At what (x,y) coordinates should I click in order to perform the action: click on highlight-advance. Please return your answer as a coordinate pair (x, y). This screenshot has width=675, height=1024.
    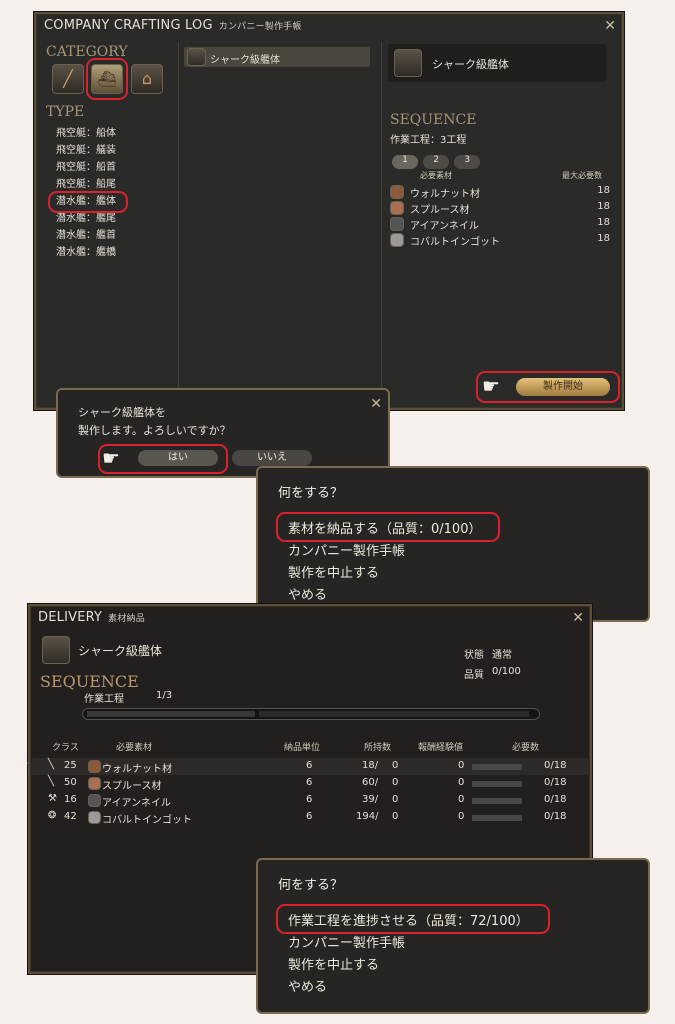
    Looking at the image, I should click on (413, 919).